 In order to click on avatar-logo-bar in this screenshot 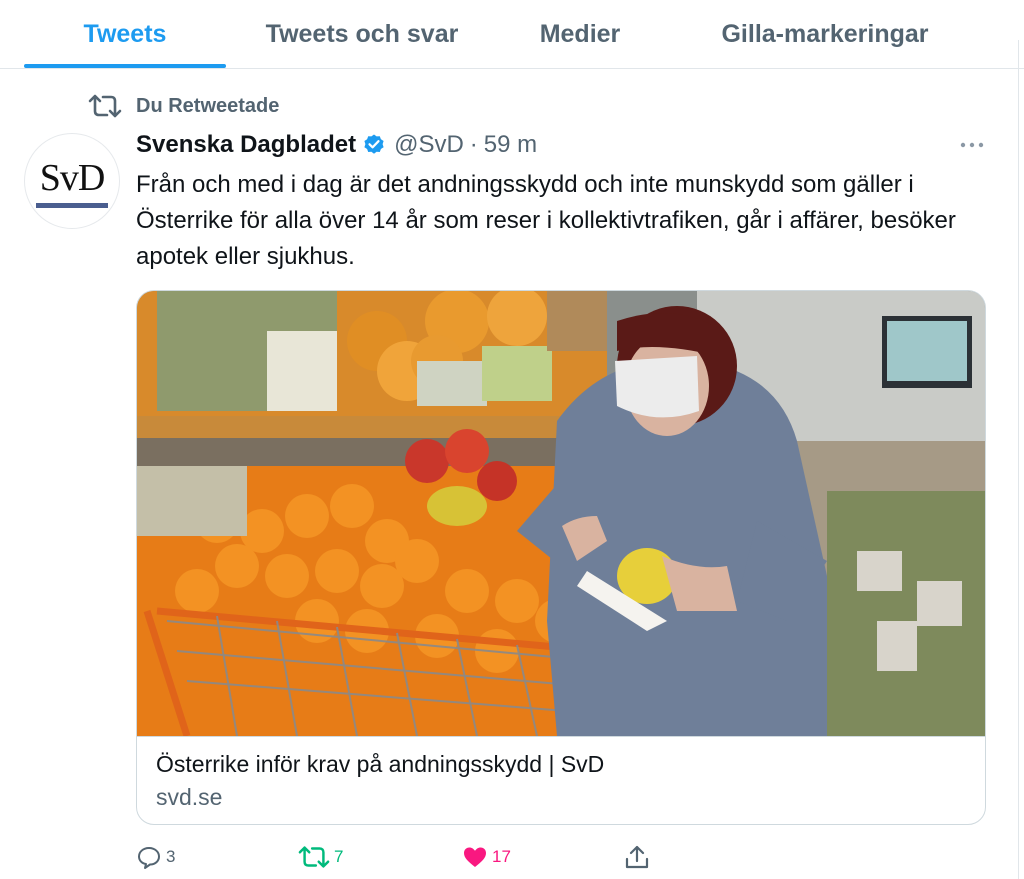, I will do `click(72, 205)`.